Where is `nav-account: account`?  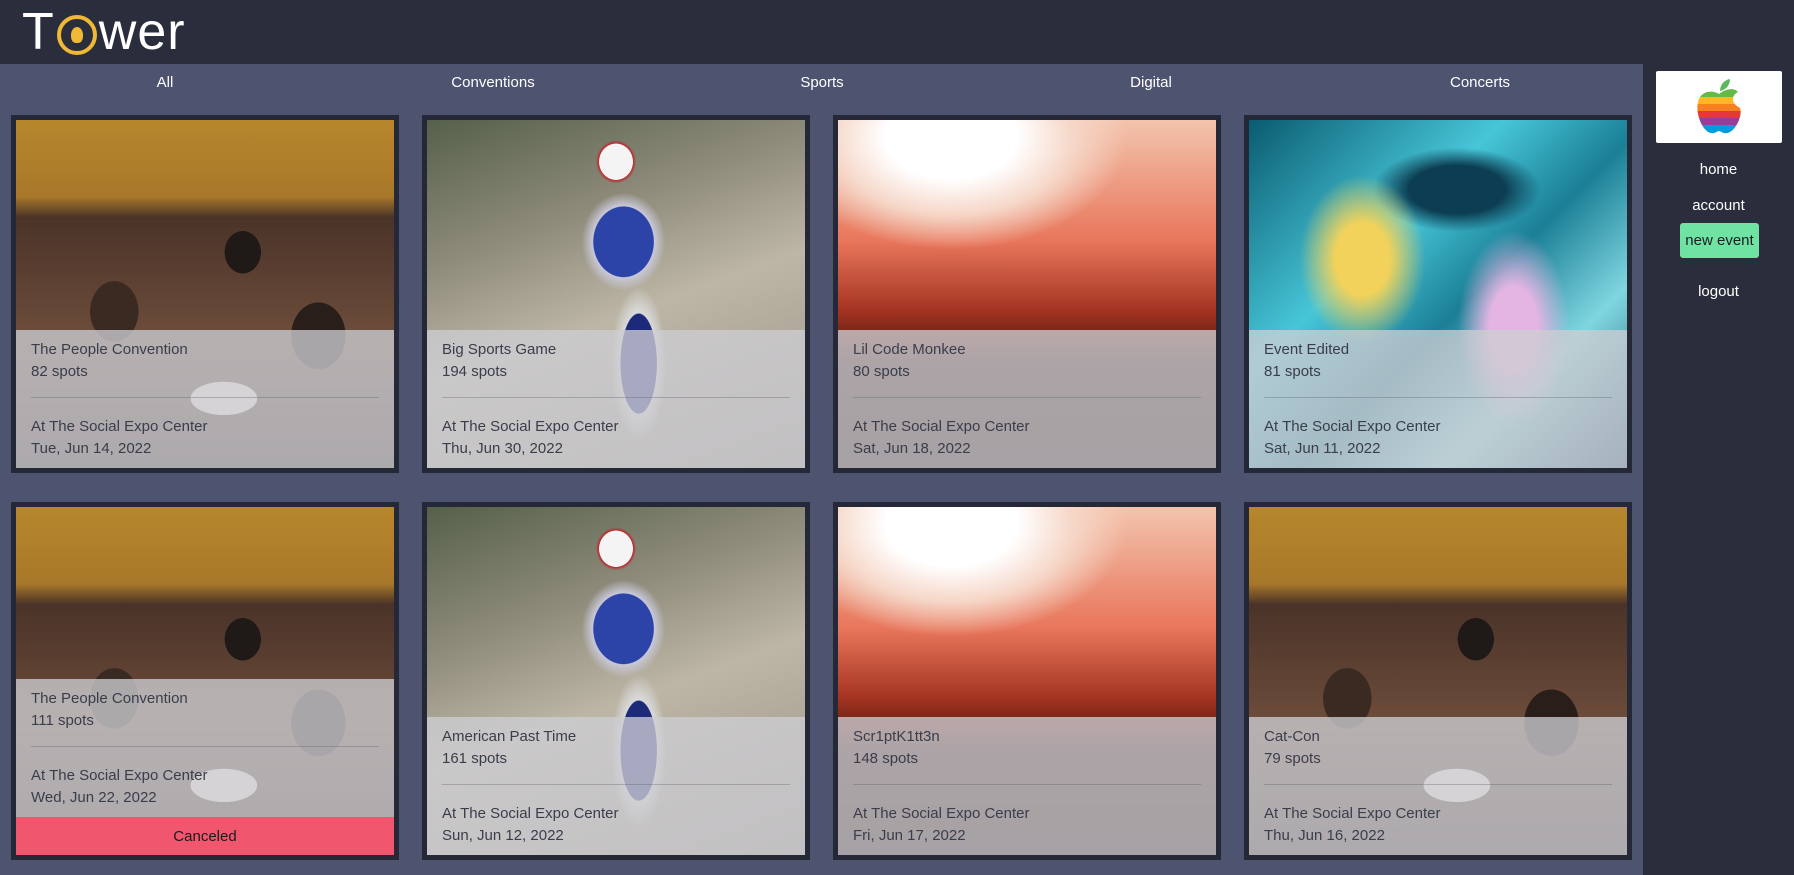
nav-account: account is located at coordinates (1718, 205).